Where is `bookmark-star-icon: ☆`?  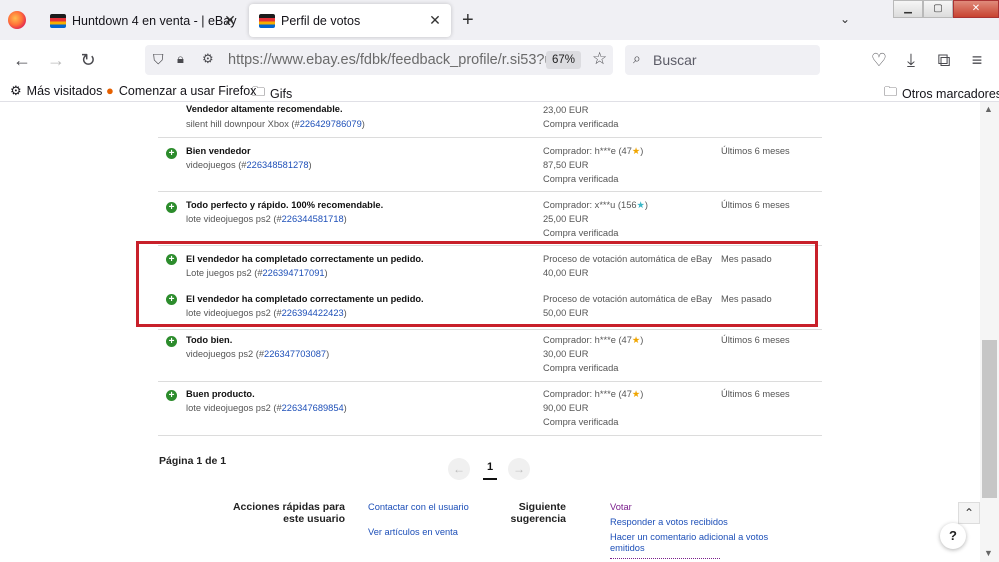 bookmark-star-icon: ☆ is located at coordinates (599, 59).